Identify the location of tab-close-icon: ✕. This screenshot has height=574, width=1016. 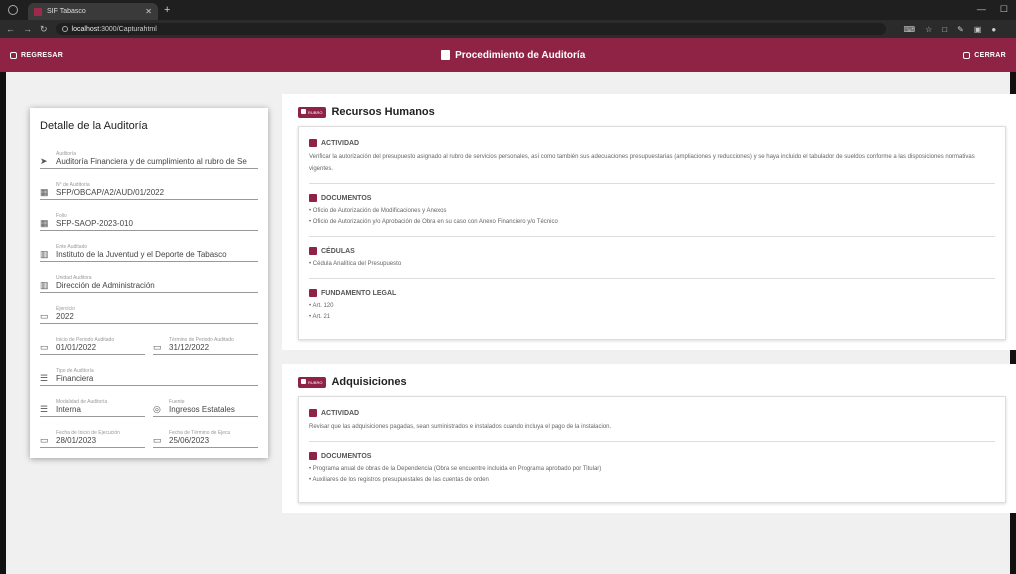
(148, 11).